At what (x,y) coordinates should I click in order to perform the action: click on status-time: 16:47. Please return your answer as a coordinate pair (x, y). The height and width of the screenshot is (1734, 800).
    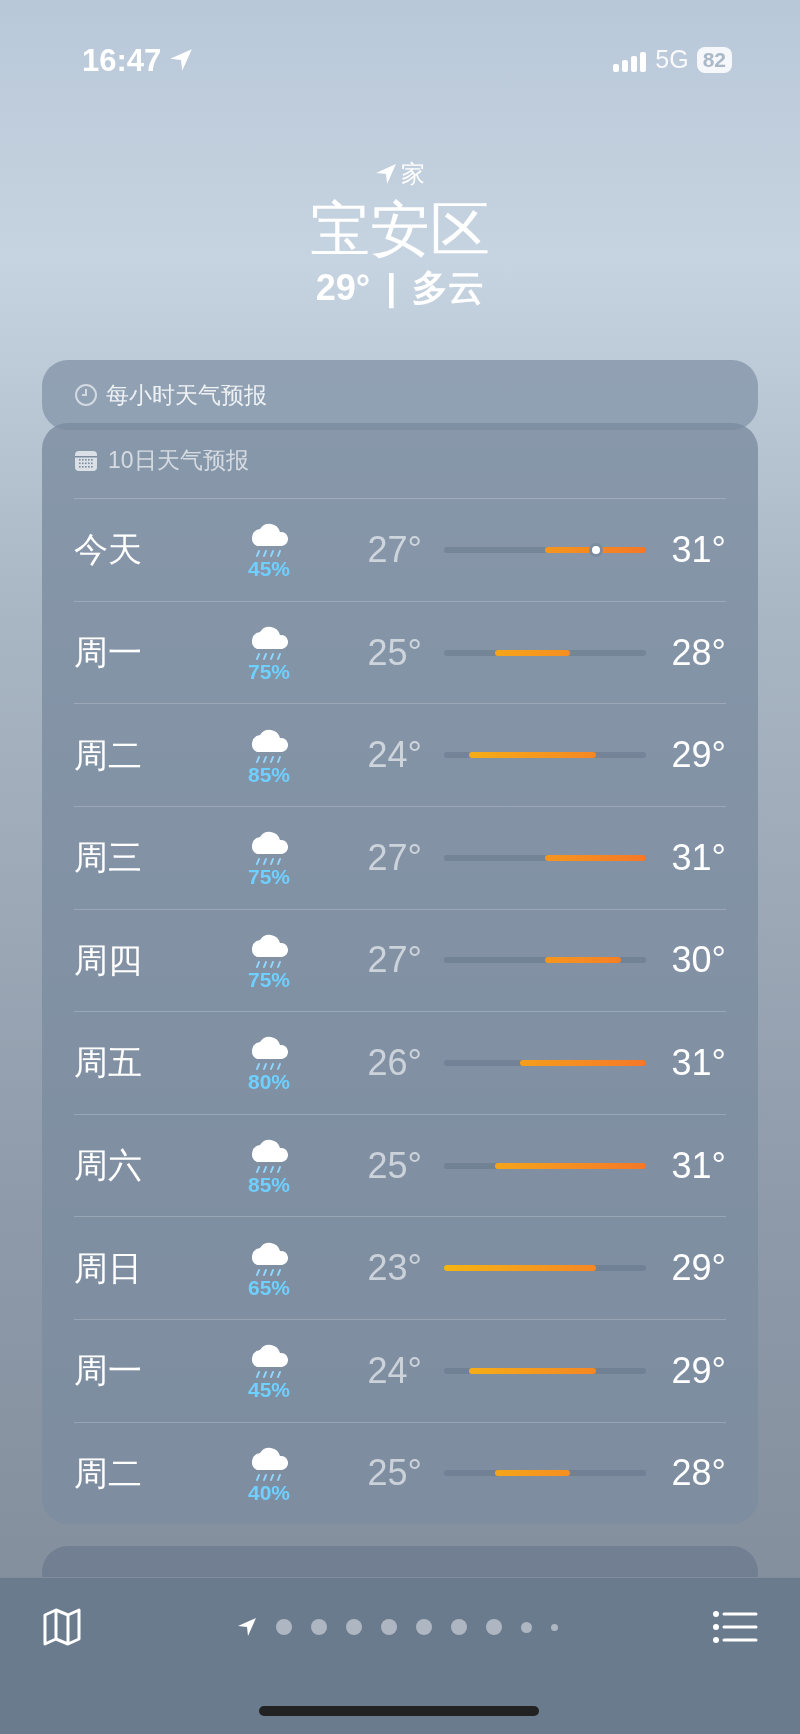
    Looking at the image, I should click on (122, 60).